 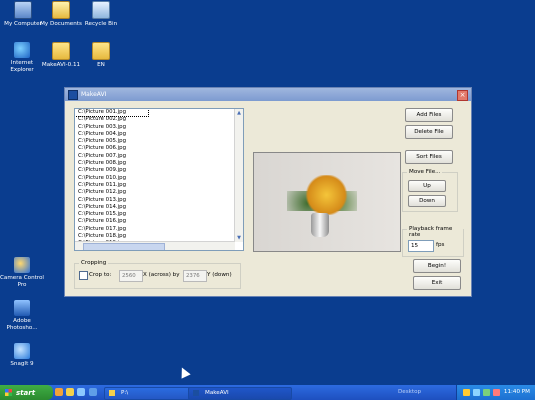 I want to click on file-list-item: C:\Picture 001.jpg, so click(x=112, y=113).